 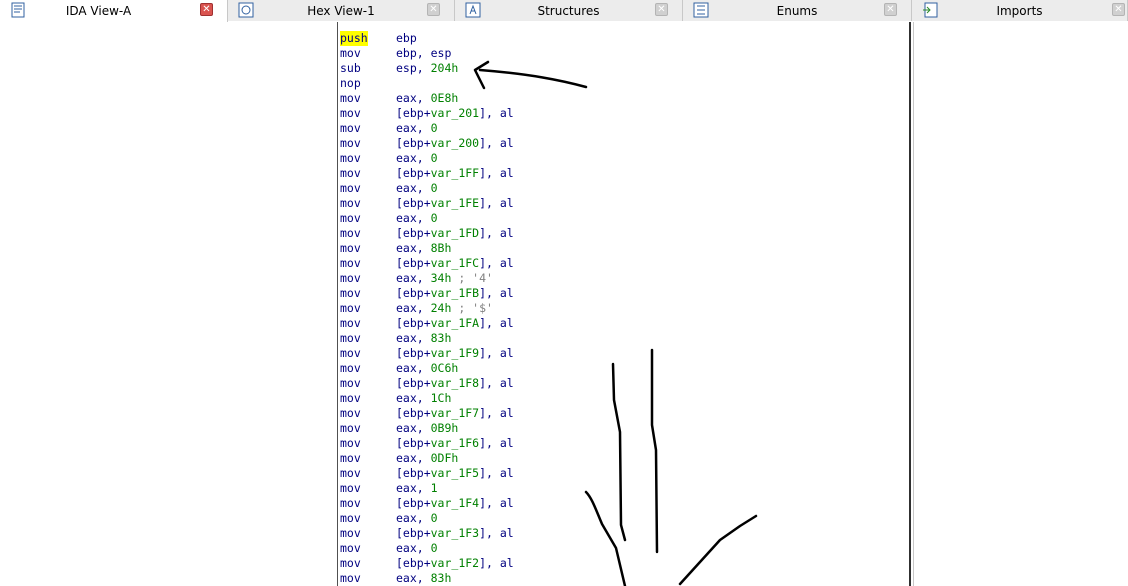 I want to click on tab-ida-view-a: IDA View-A ✕, so click(x=114, y=11).